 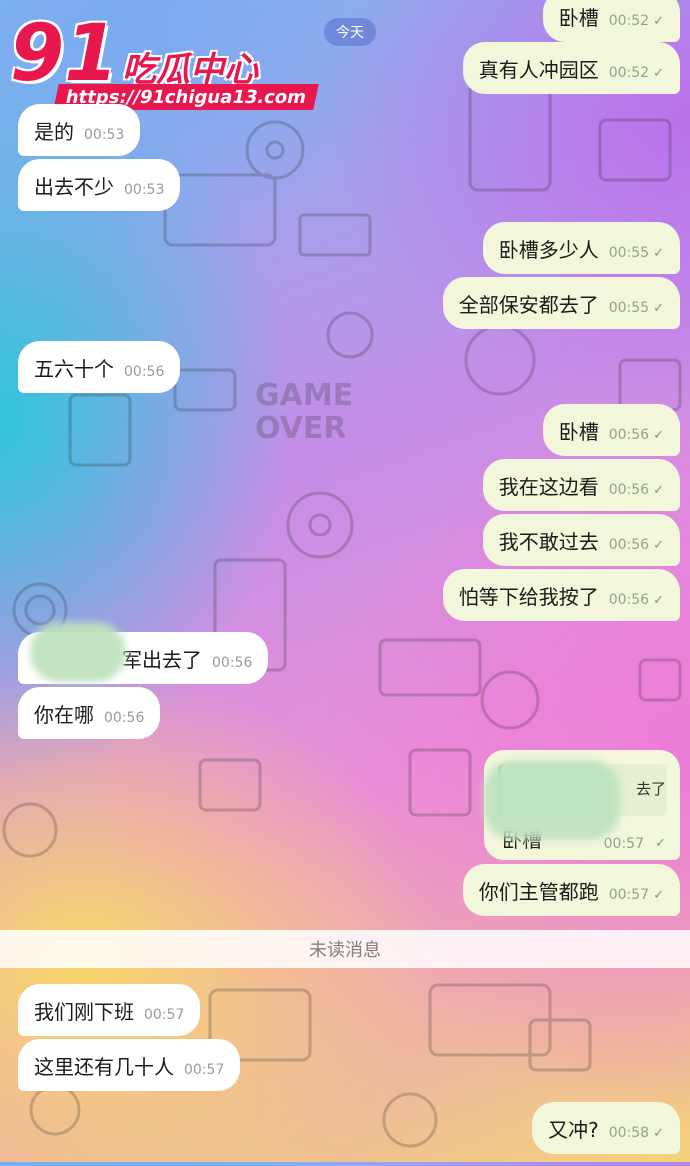 What do you see at coordinates (606, 1128) in the screenshot?
I see `message-bubble-out: 又冲? 00:58 ✓` at bounding box center [606, 1128].